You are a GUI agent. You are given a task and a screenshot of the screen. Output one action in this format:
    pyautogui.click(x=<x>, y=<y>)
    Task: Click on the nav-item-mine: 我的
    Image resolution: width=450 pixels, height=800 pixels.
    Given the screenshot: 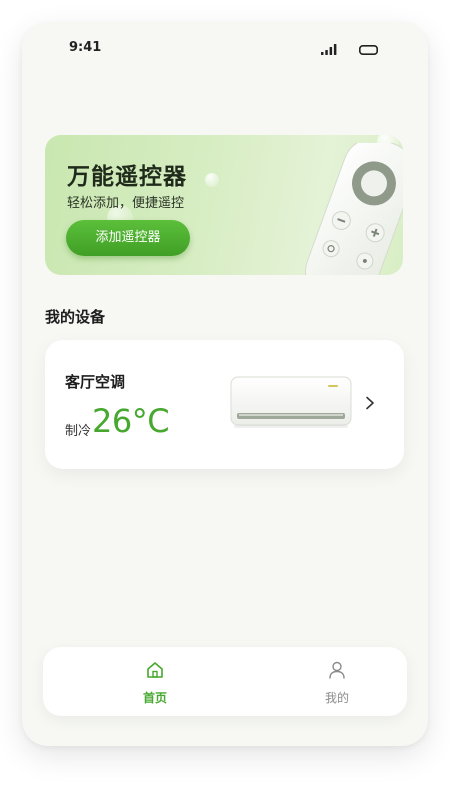 What is the action you would take?
    pyautogui.click(x=337, y=681)
    